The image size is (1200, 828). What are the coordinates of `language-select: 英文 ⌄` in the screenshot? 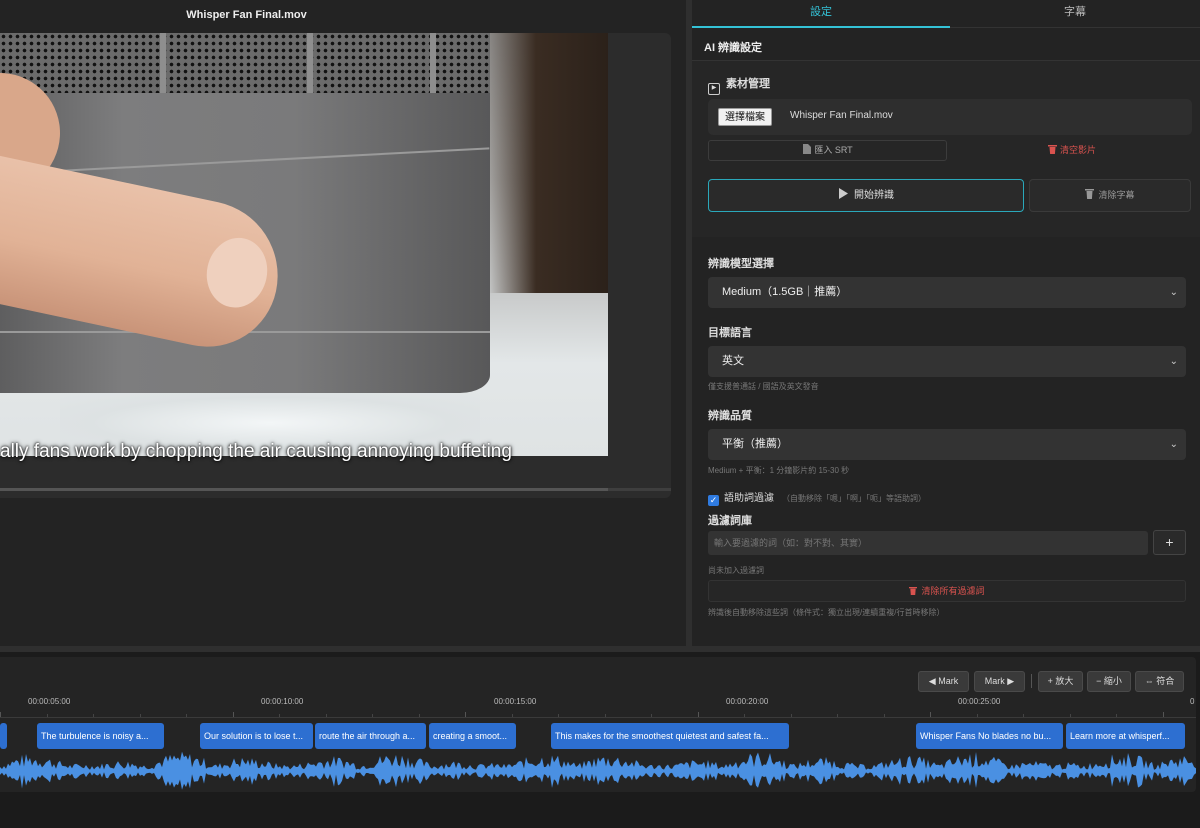 It's located at (947, 361).